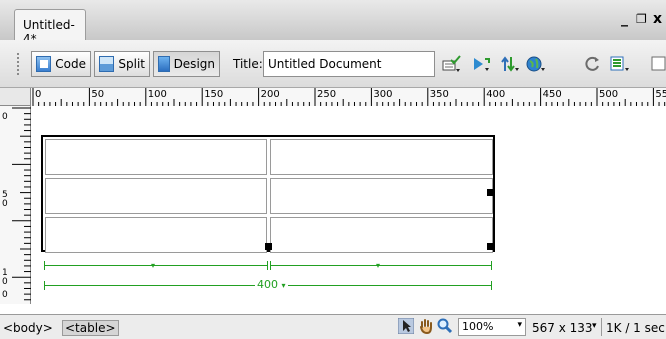  Describe the element at coordinates (445, 326) in the screenshot. I see `zoom-tool-icon` at that location.